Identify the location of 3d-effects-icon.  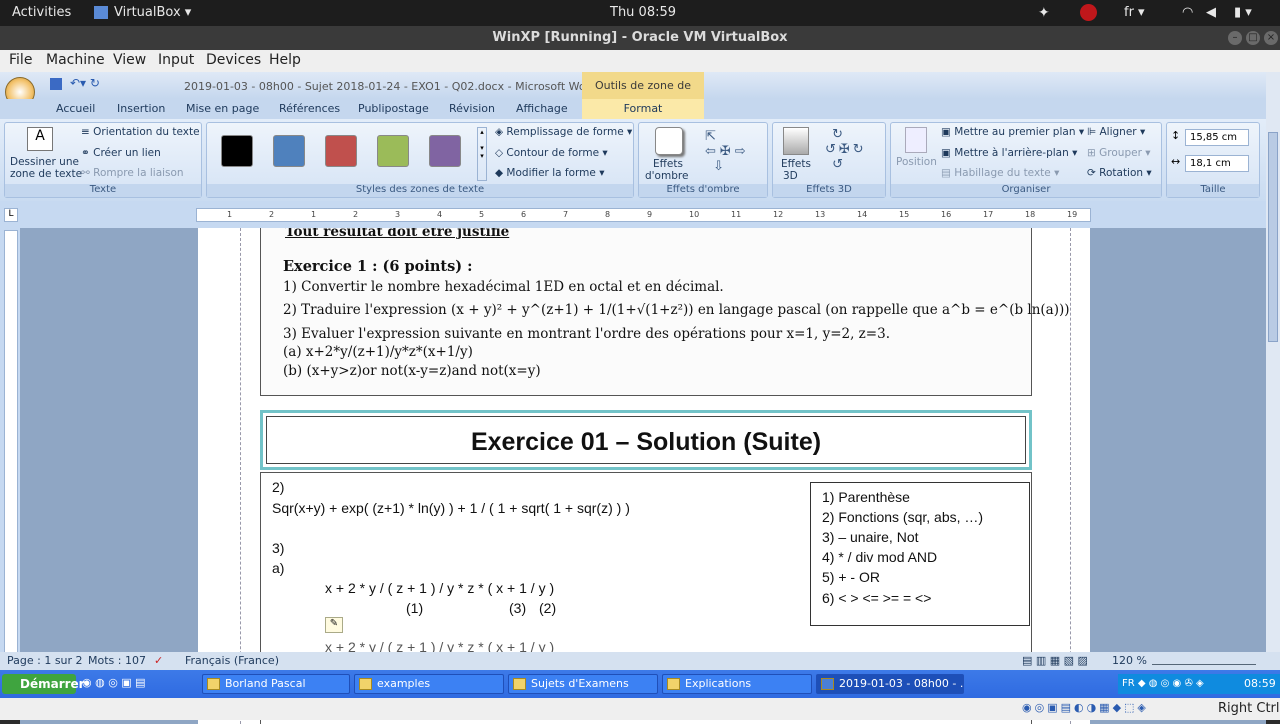
(796, 141).